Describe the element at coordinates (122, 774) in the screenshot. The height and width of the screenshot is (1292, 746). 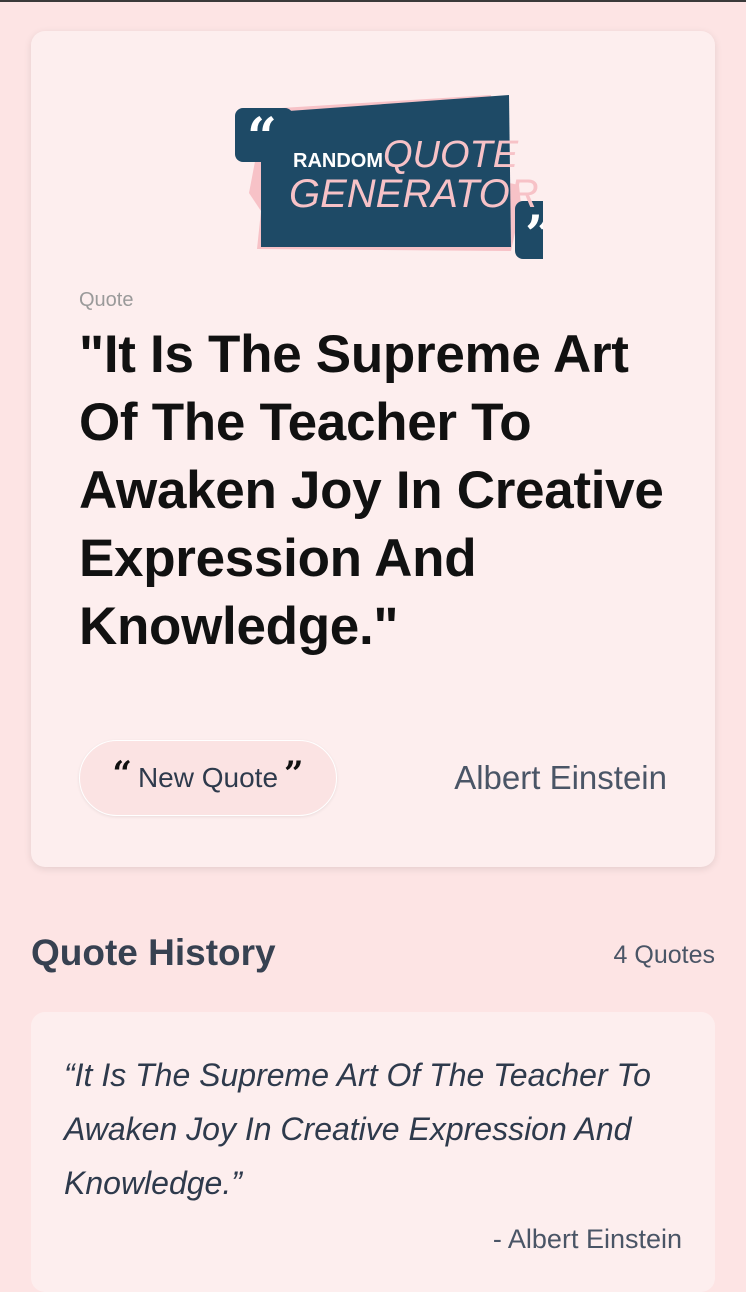
I see `open-quote-icon: “` at that location.